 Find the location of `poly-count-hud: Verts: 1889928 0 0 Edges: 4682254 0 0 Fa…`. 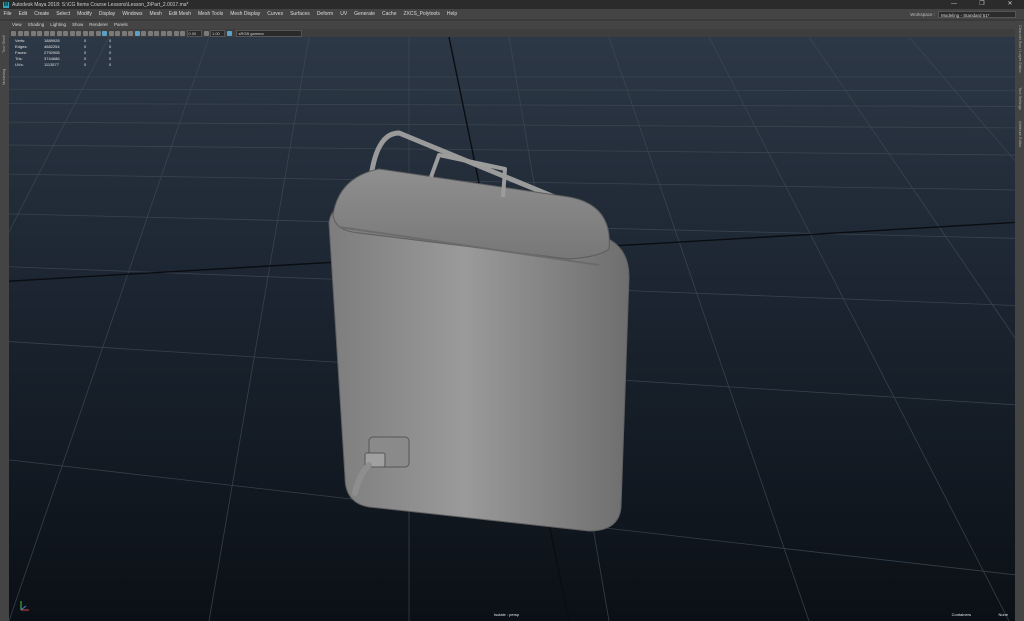

poly-count-hud: Verts: 1889928 0 0 Edges: 4682254 0 0 Fa… is located at coordinates (67, 53).